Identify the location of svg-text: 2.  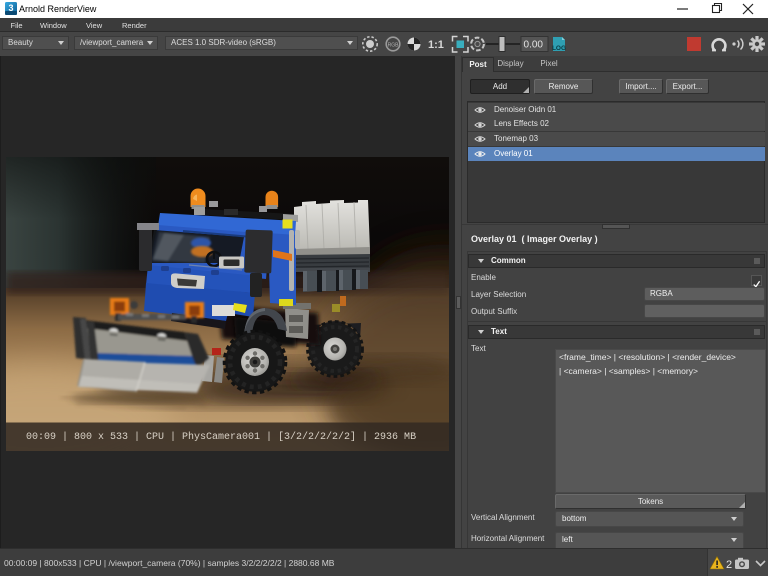
(729, 565).